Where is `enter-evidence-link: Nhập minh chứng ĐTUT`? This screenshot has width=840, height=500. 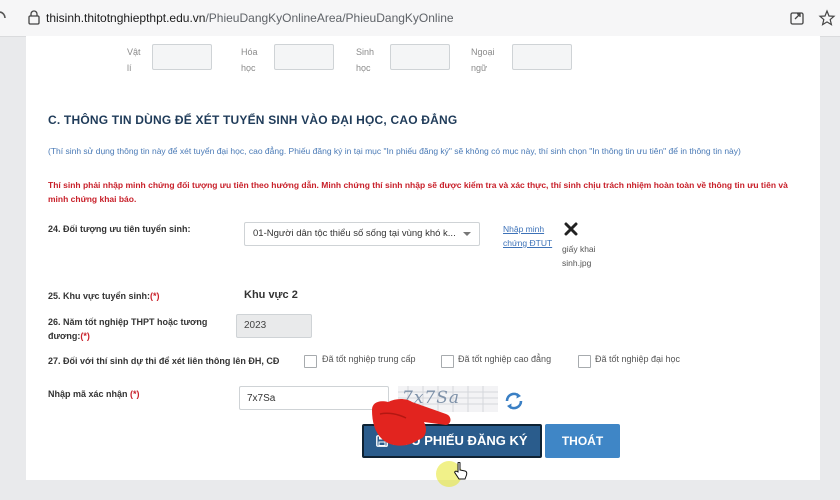 enter-evidence-link: Nhập minh chứng ĐTUT is located at coordinates (531, 236).